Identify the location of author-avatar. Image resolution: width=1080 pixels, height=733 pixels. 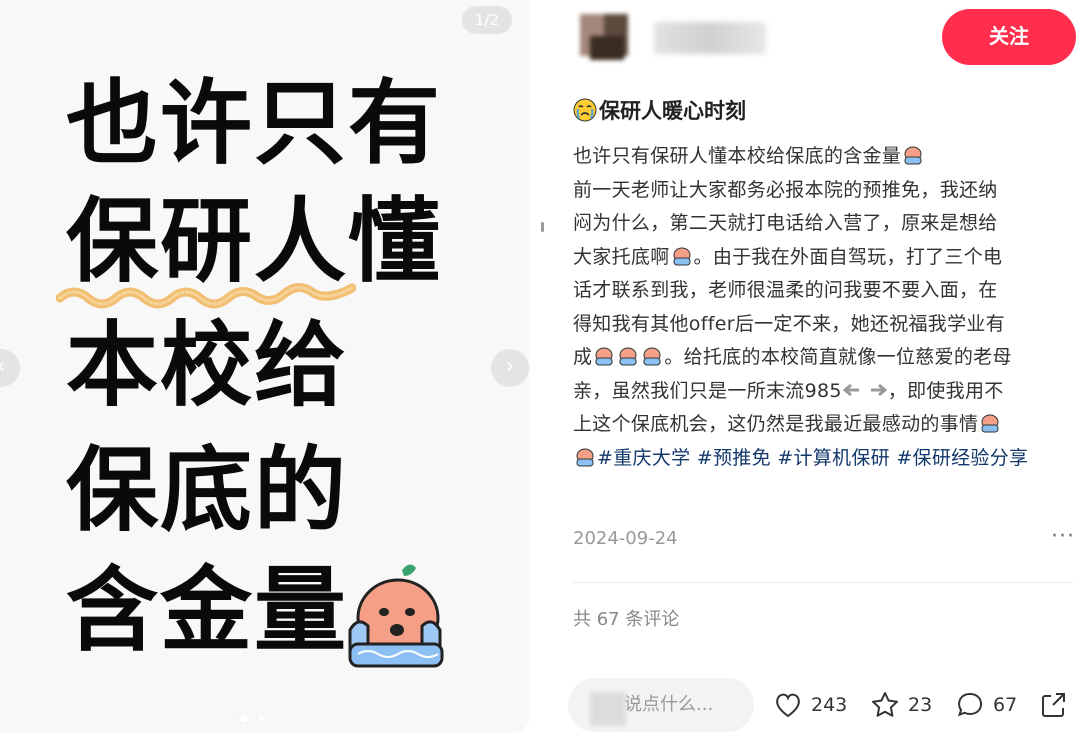
(609, 36).